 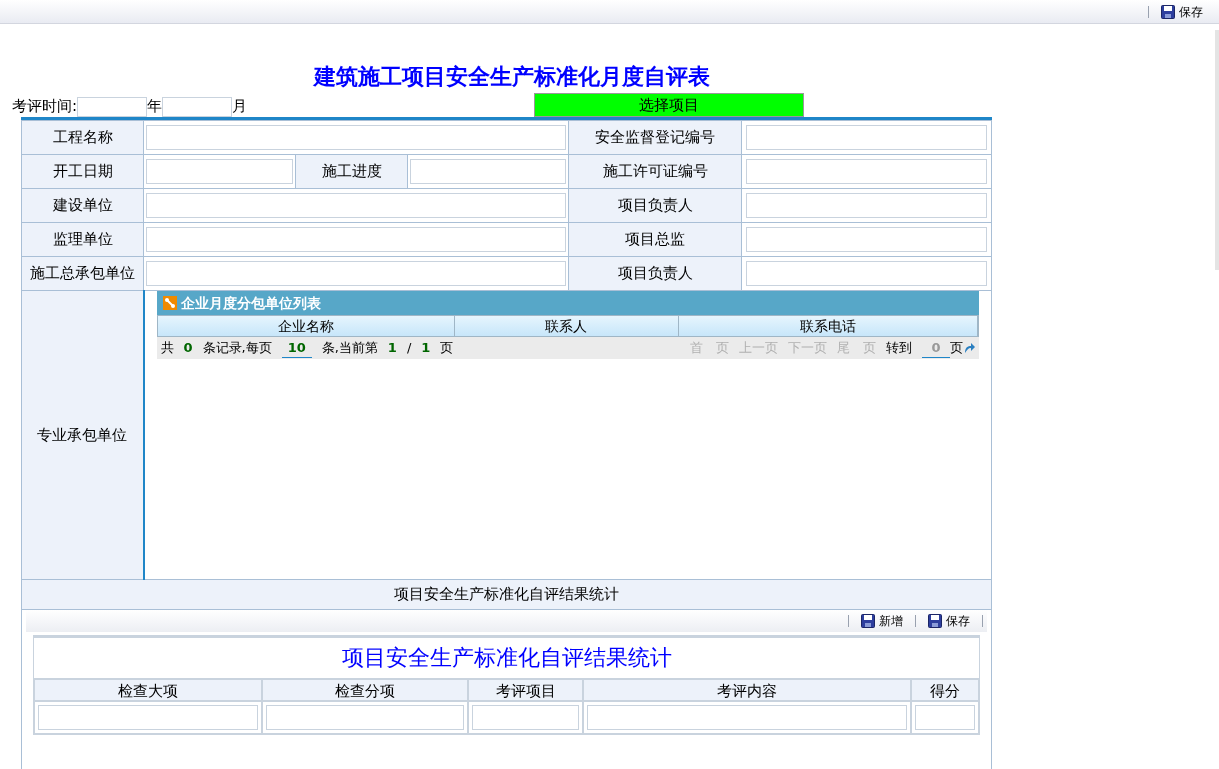 What do you see at coordinates (148, 690) in the screenshot?
I see `column-header: 检查大项` at bounding box center [148, 690].